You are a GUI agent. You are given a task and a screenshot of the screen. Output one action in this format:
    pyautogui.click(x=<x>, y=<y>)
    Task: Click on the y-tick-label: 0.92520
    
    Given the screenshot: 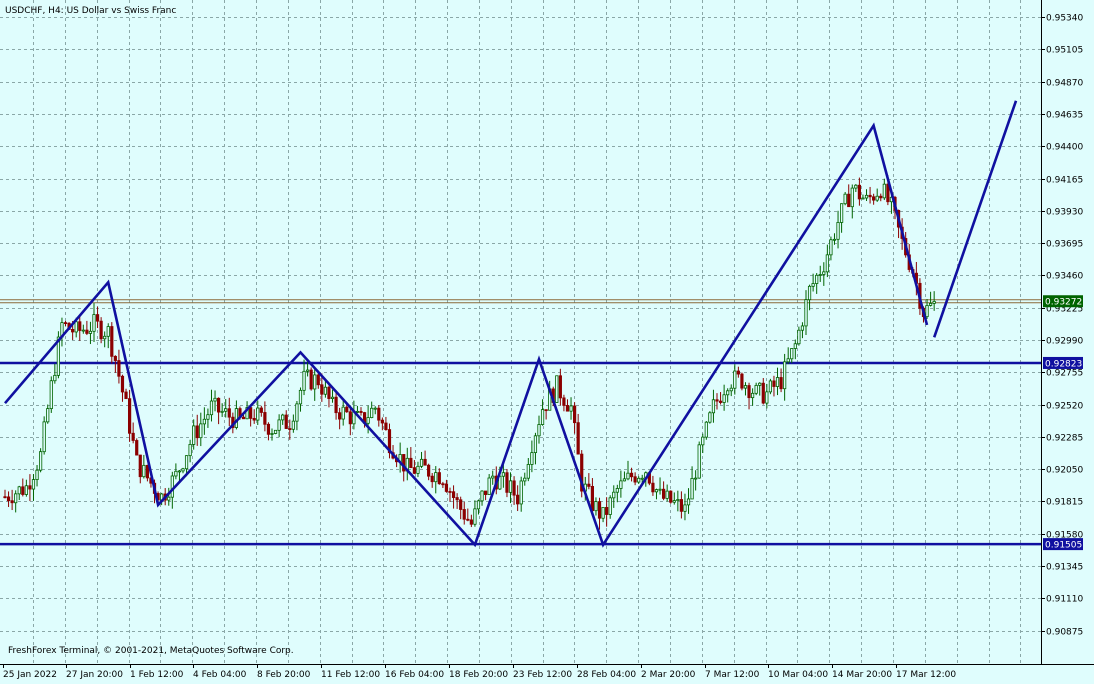 What is the action you would take?
    pyautogui.click(x=1064, y=407)
    